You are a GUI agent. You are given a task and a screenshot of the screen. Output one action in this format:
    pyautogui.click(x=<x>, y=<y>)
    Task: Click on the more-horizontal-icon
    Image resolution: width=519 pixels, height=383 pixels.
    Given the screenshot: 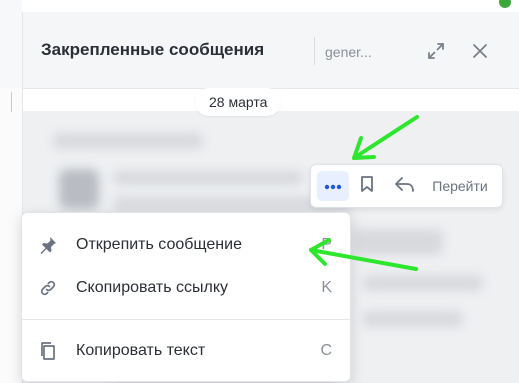 What is the action you would take?
    pyautogui.click(x=333, y=186)
    